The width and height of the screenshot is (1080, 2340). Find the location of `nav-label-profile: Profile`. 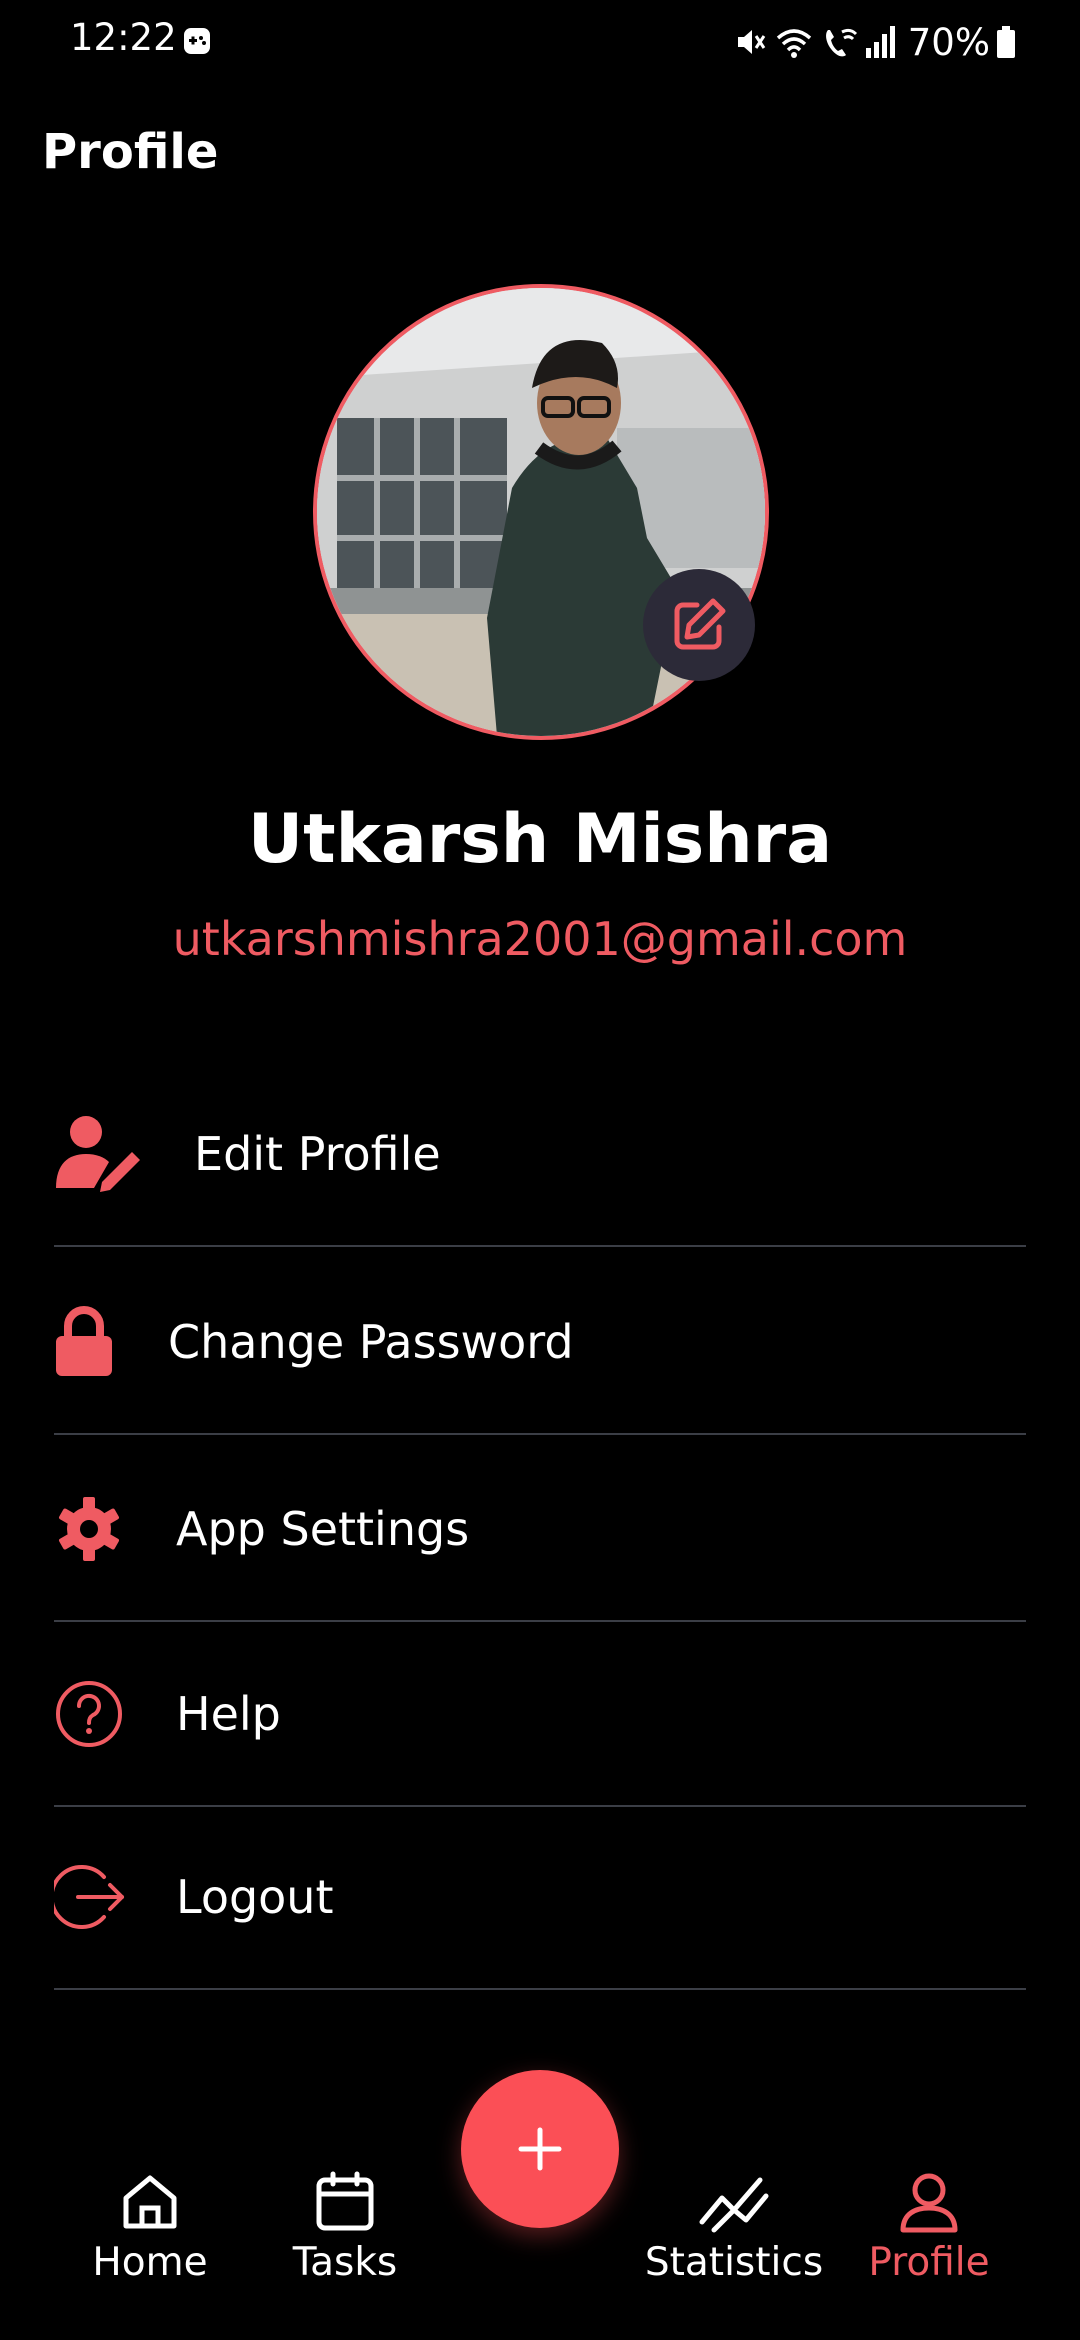

nav-label-profile: Profile is located at coordinates (929, 2262).